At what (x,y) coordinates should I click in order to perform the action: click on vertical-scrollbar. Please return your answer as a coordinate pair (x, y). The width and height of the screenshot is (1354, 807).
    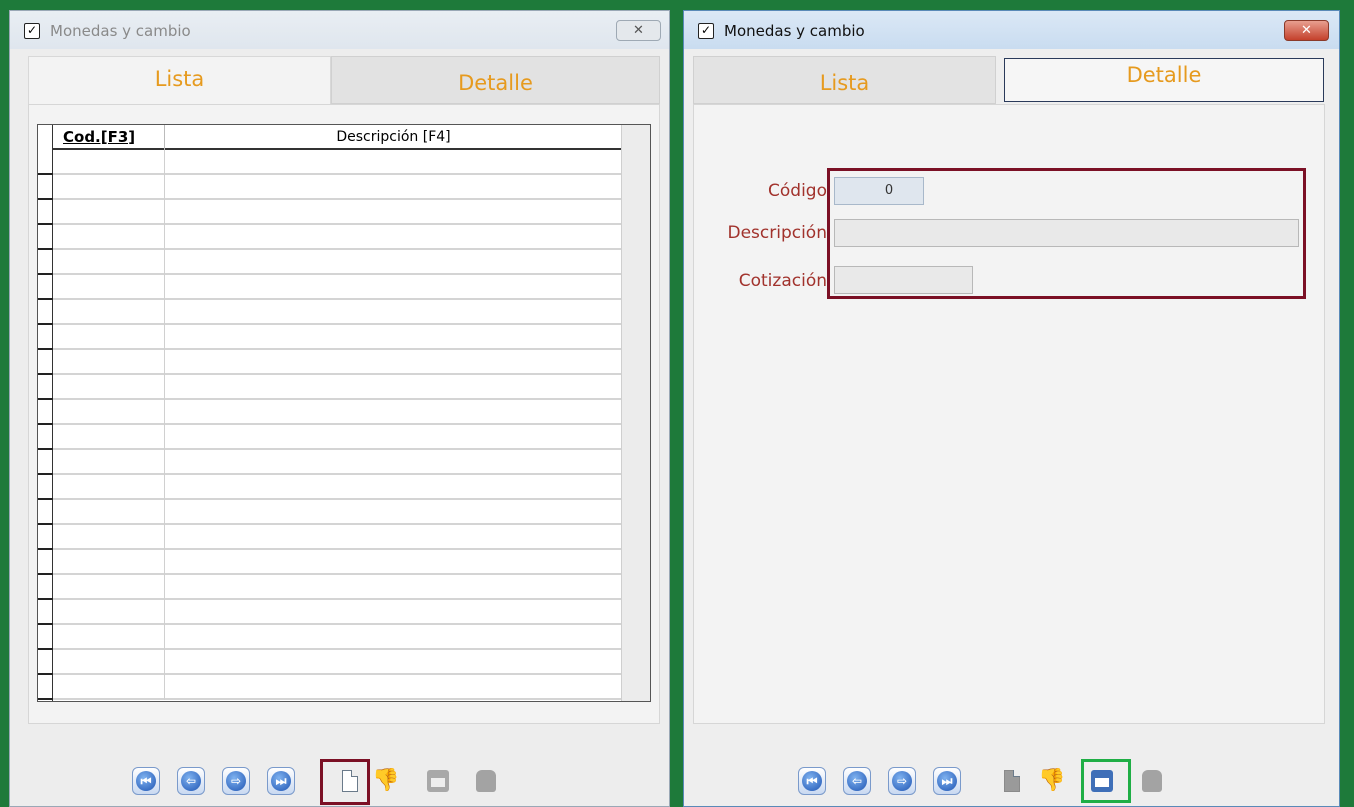
    Looking at the image, I should click on (635, 413).